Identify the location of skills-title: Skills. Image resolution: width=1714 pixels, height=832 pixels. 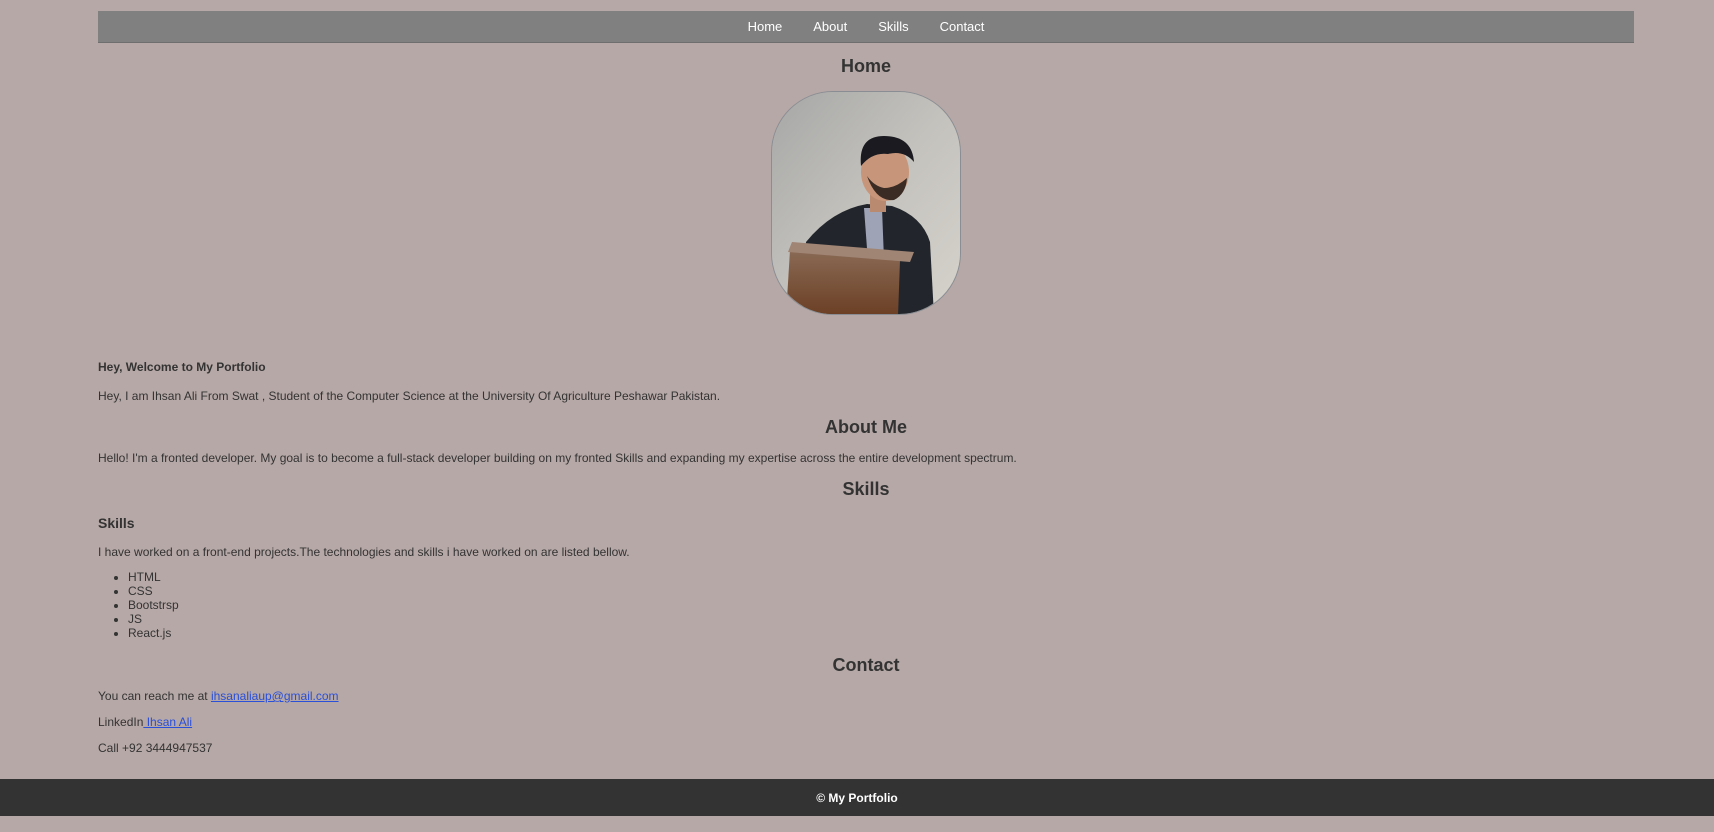
(866, 489).